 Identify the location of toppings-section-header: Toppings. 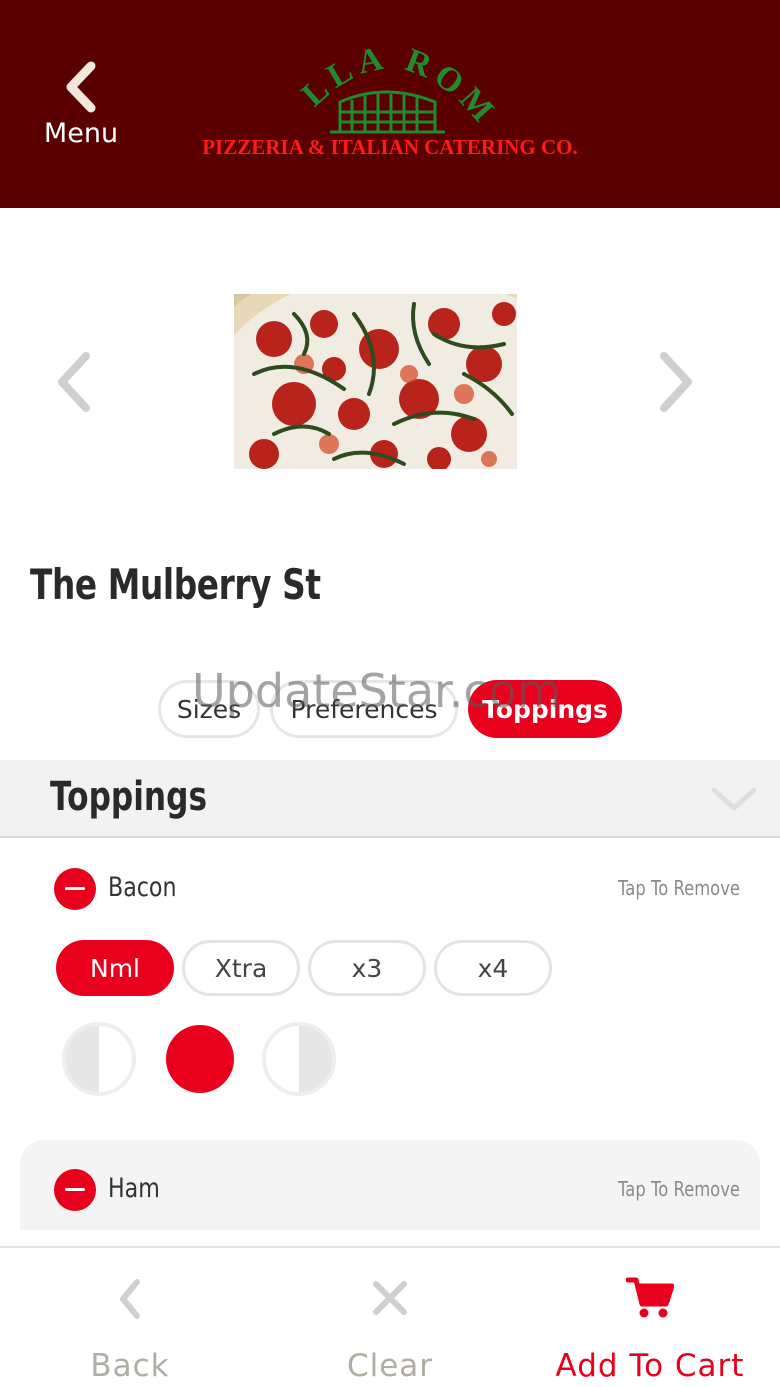
(390, 799).